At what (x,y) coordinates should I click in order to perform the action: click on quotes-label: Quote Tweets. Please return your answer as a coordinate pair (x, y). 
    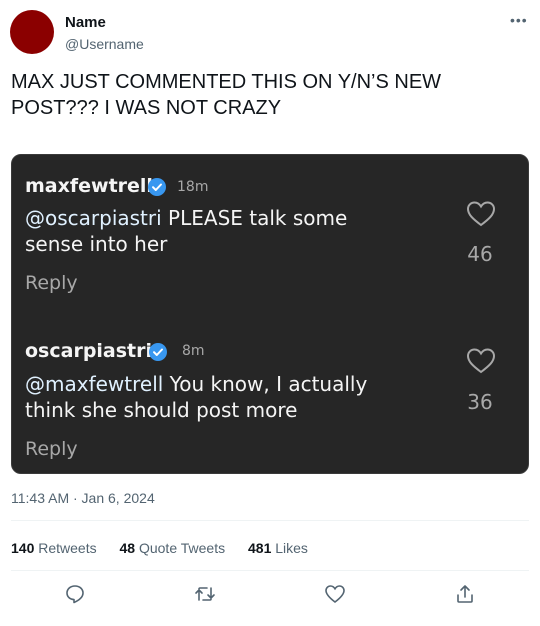
    Looking at the image, I should click on (182, 548).